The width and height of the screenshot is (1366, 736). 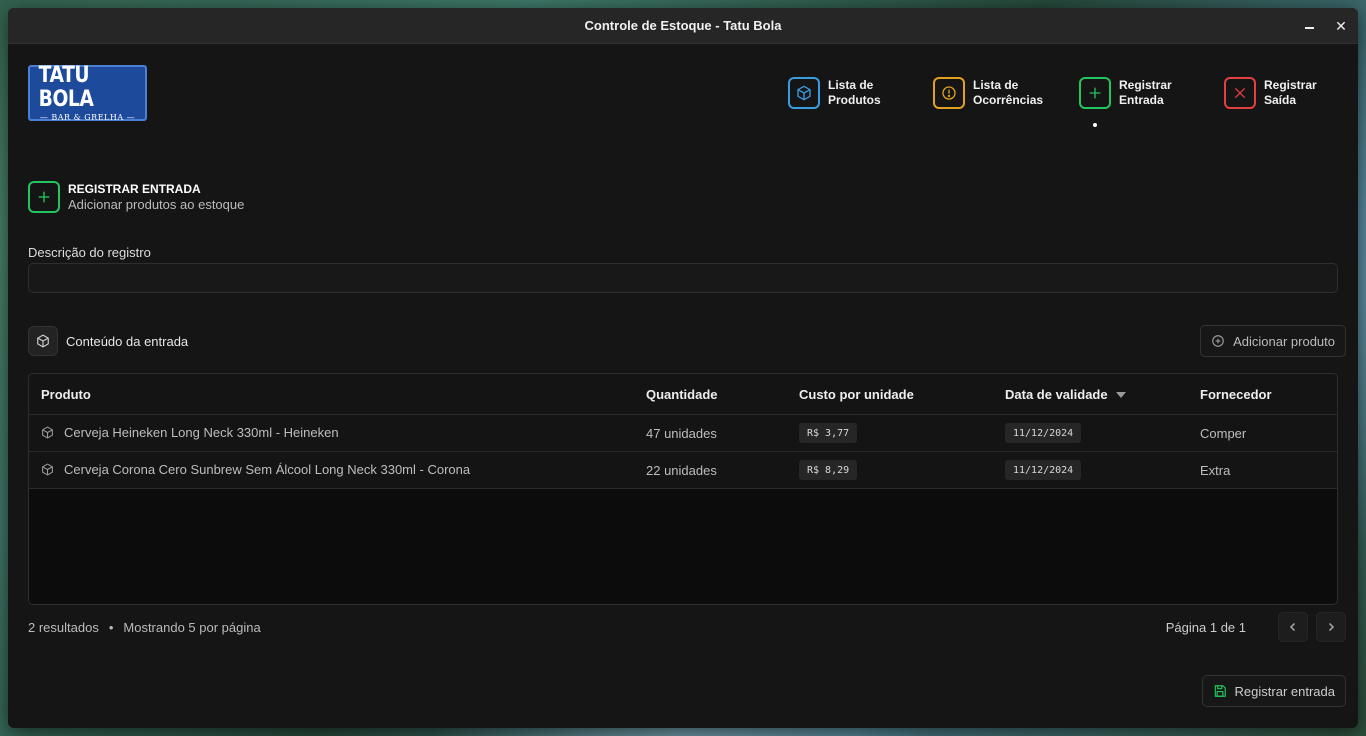 I want to click on add-product-button: Adicionar produto, so click(x=1273, y=341).